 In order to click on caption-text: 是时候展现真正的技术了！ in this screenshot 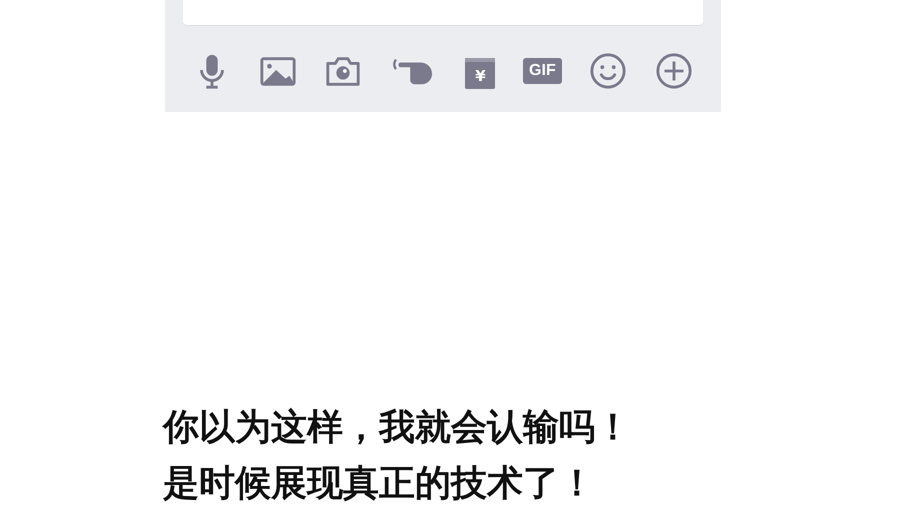, I will do `click(379, 484)`.